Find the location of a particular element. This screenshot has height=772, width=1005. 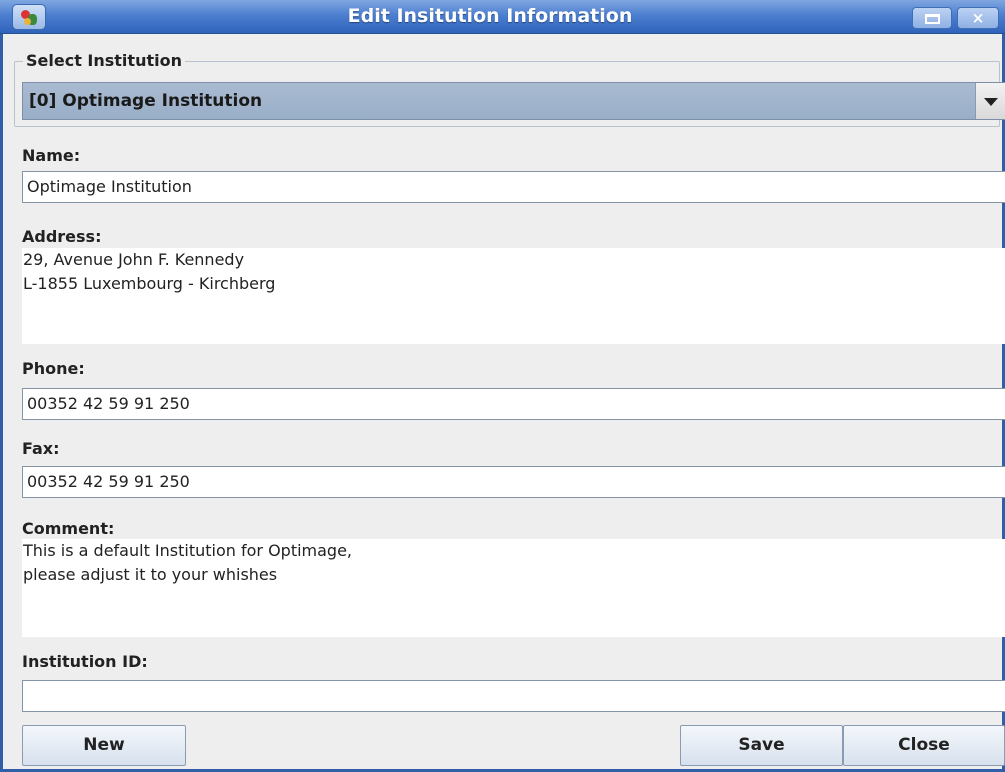

fax-input: 00352 42 59 91 250 is located at coordinates (513, 482).